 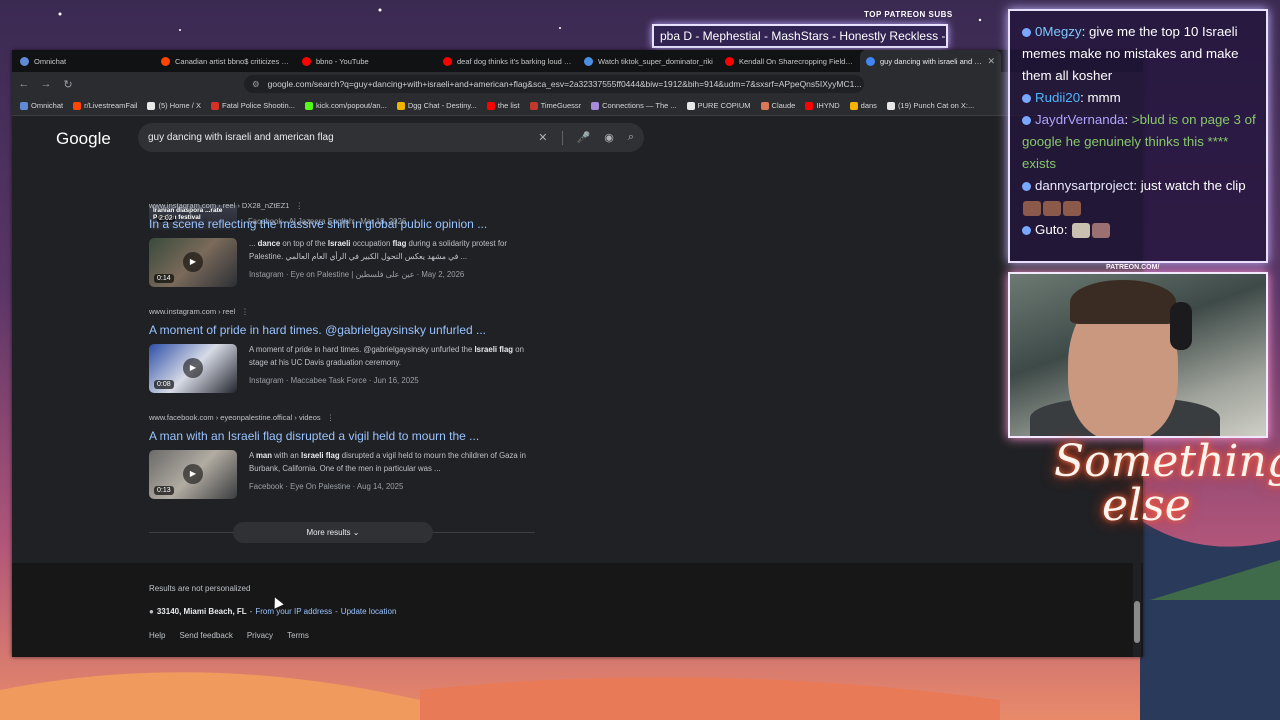 What do you see at coordinates (83, 139) in the screenshot?
I see `google-logo: Google` at bounding box center [83, 139].